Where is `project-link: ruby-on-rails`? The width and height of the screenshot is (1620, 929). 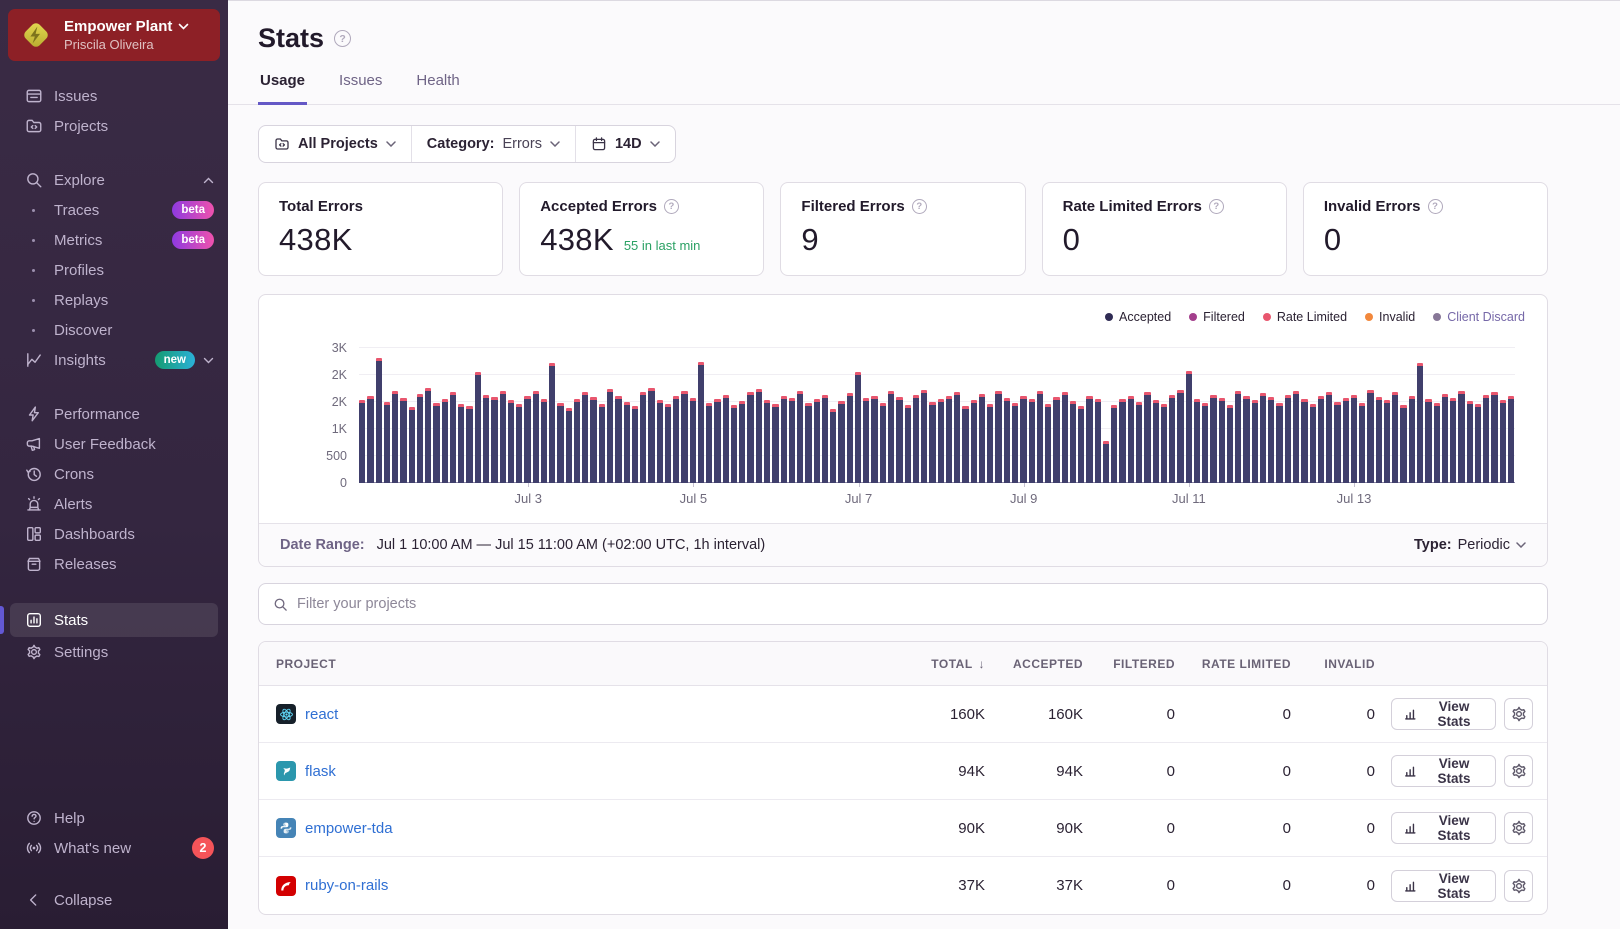 project-link: ruby-on-rails is located at coordinates (346, 885).